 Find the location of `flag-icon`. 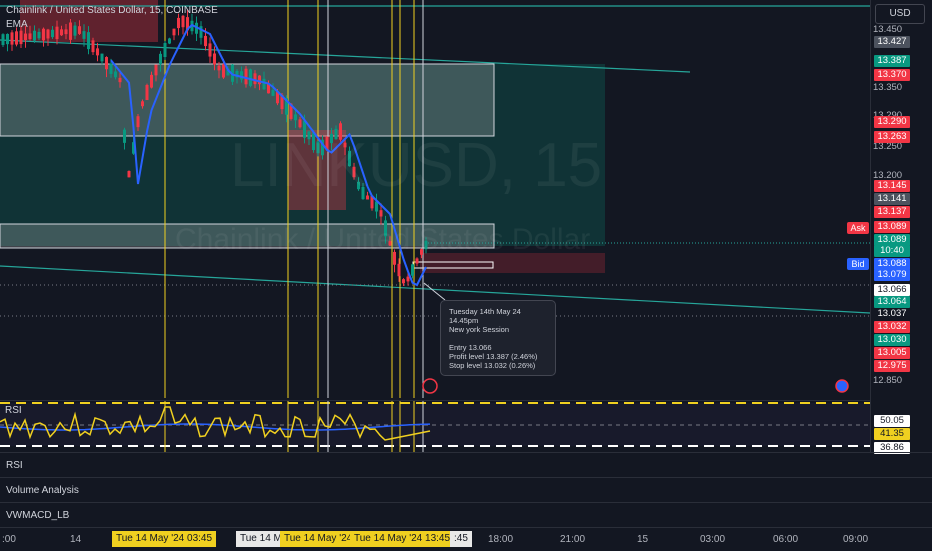

flag-icon is located at coordinates (842, 386).